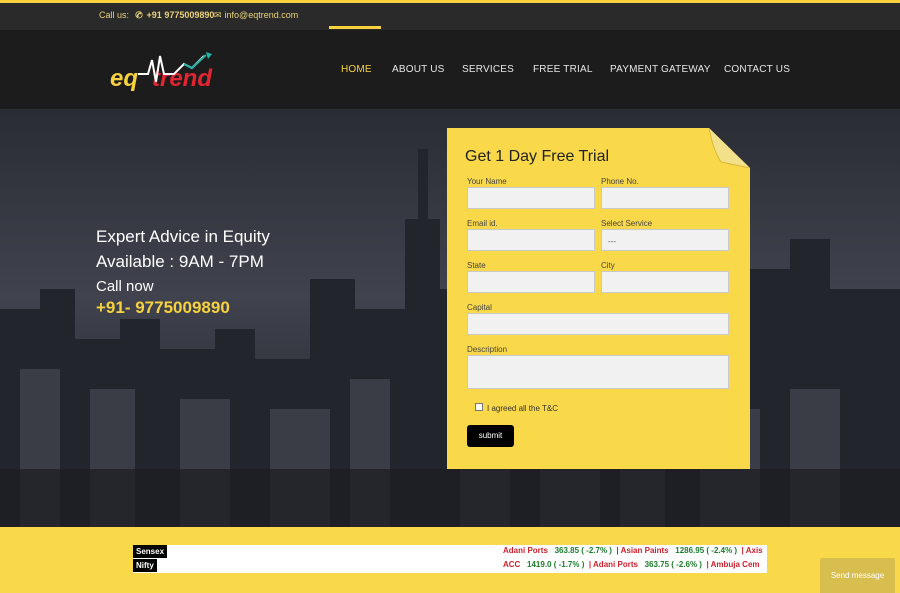 The width and height of the screenshot is (900, 593). Describe the element at coordinates (482, 223) in the screenshot. I see `email-label: Email id.` at that location.